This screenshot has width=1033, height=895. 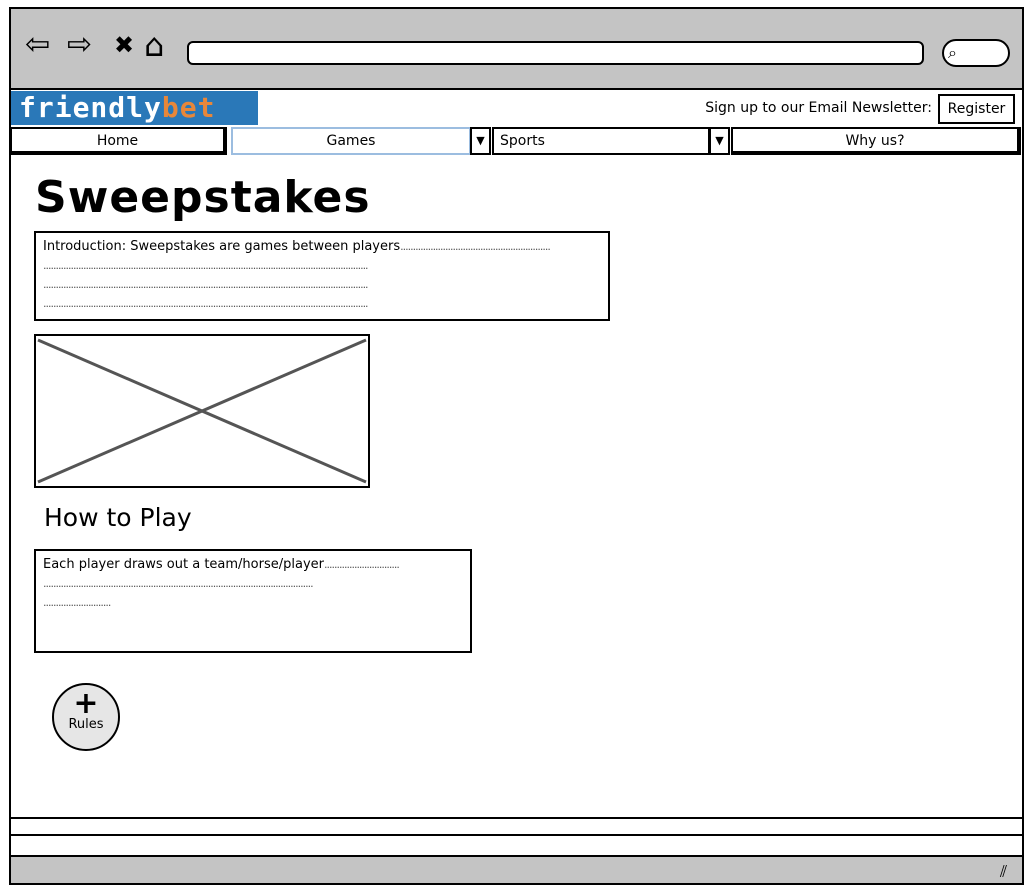 What do you see at coordinates (952, 52) in the screenshot?
I see `search-icon: ⌕` at bounding box center [952, 52].